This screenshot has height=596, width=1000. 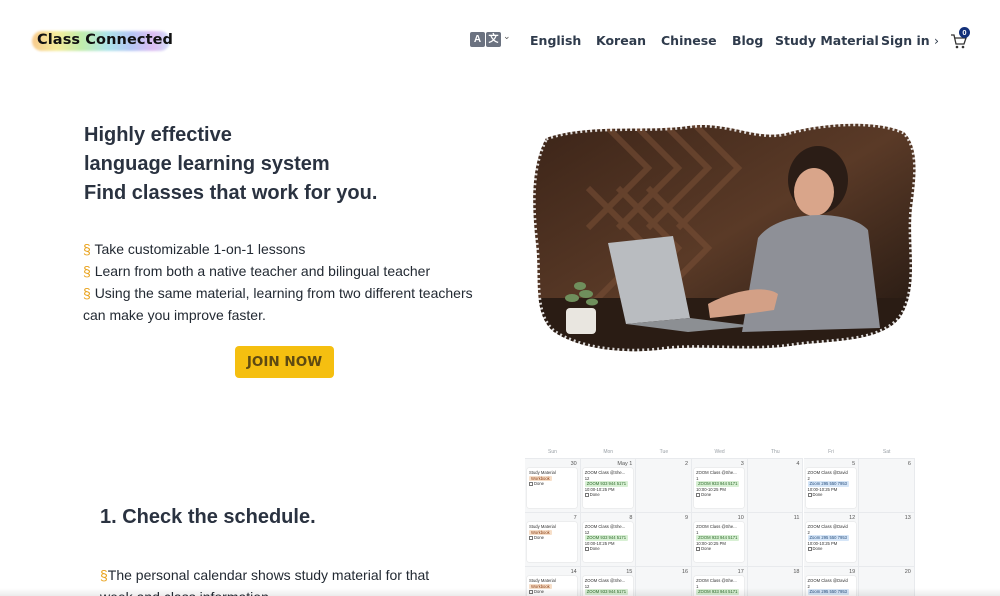 What do you see at coordinates (964, 32) in the screenshot?
I see `cart-count-badge: 0` at bounding box center [964, 32].